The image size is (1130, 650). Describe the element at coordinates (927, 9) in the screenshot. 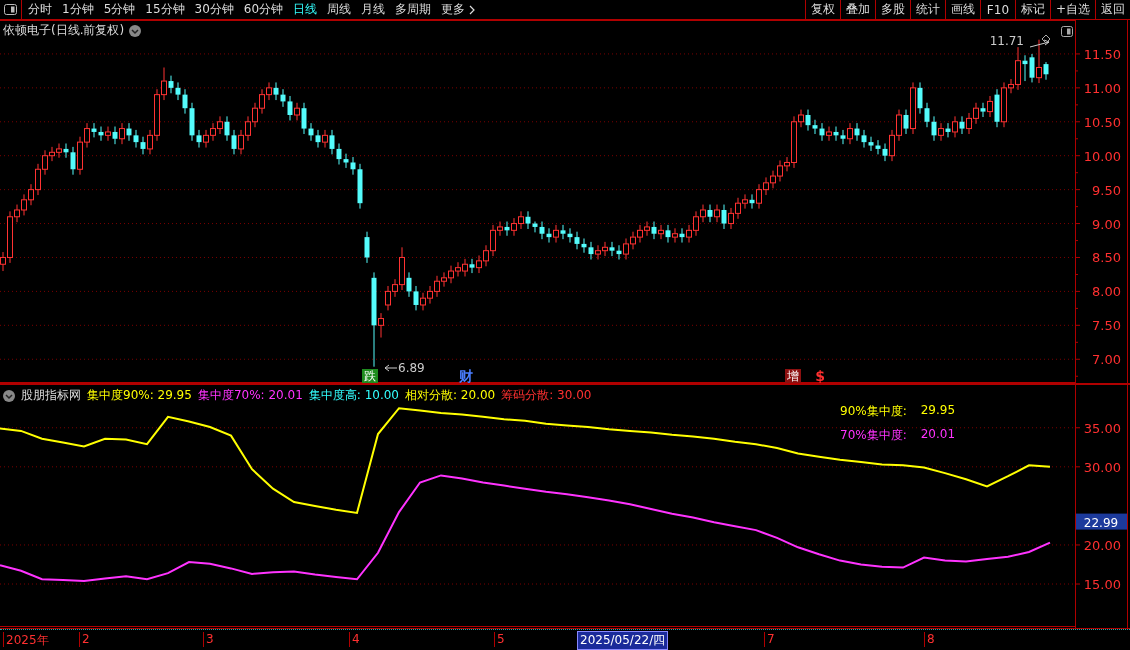

I see `toolbar-button: 统计` at that location.